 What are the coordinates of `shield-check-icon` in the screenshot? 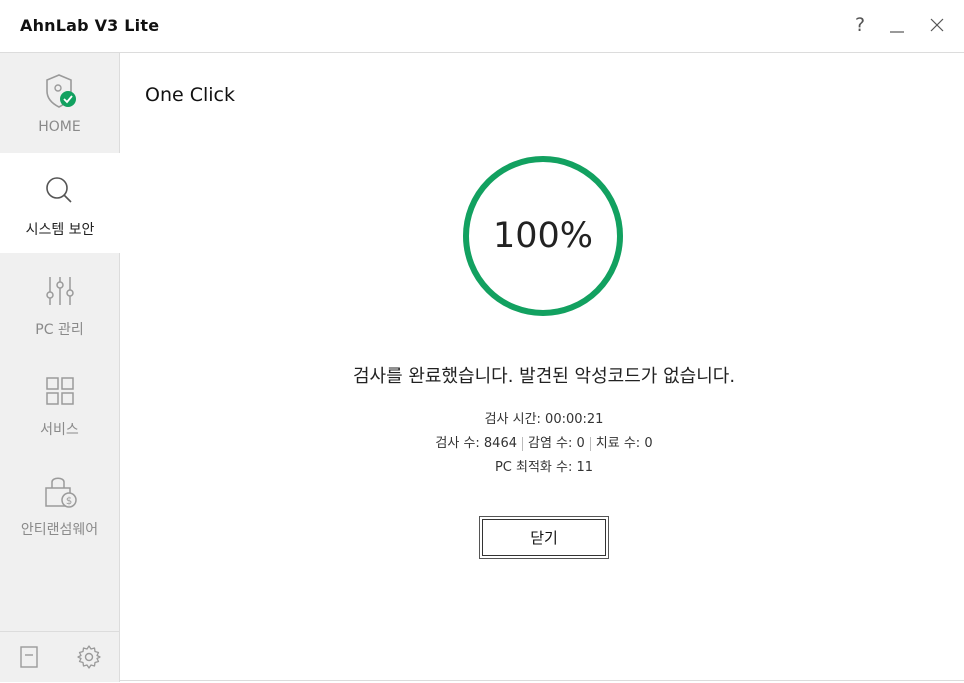 It's located at (61, 91).